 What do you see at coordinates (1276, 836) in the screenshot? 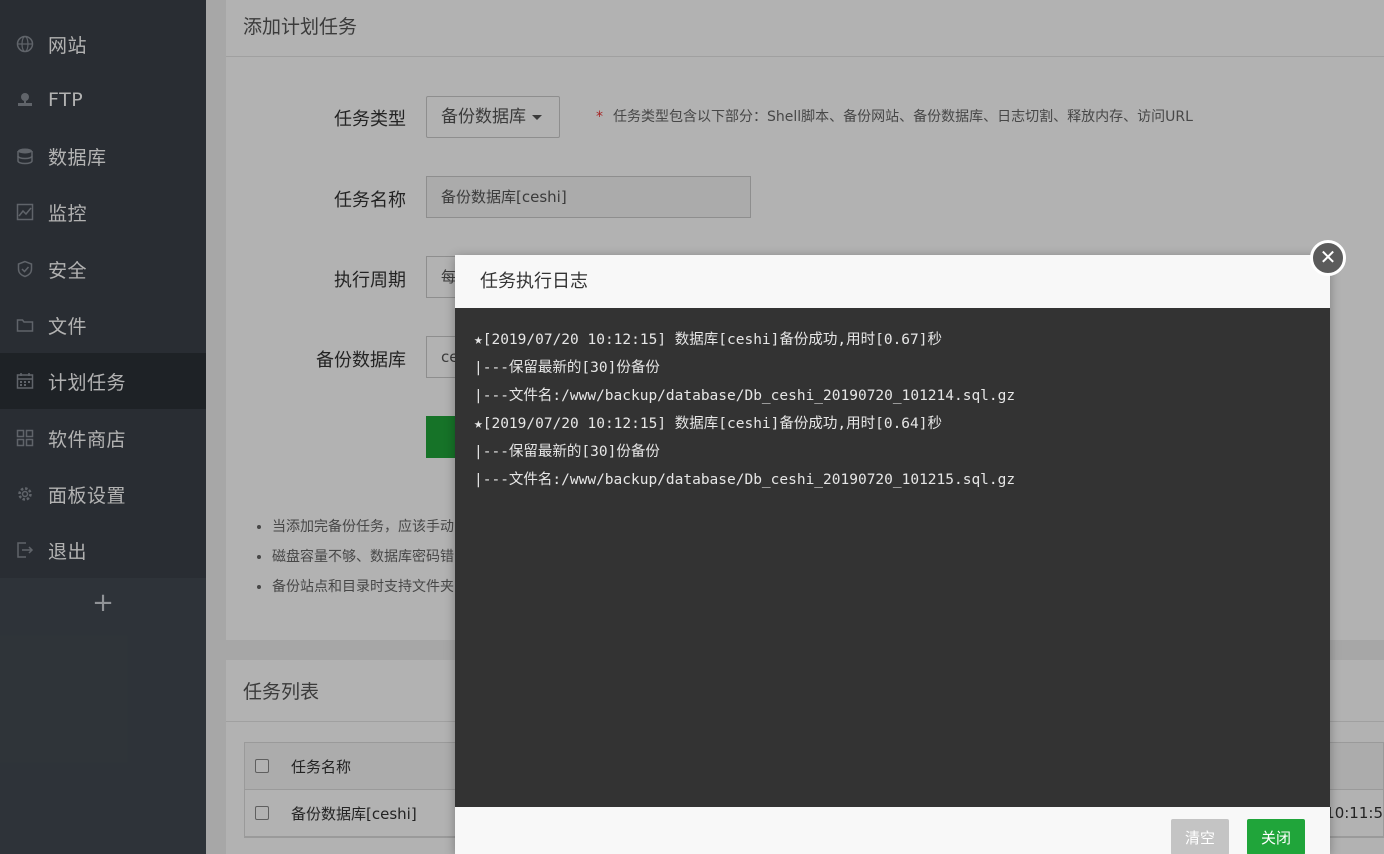
I see `close-button: 关闭` at bounding box center [1276, 836].